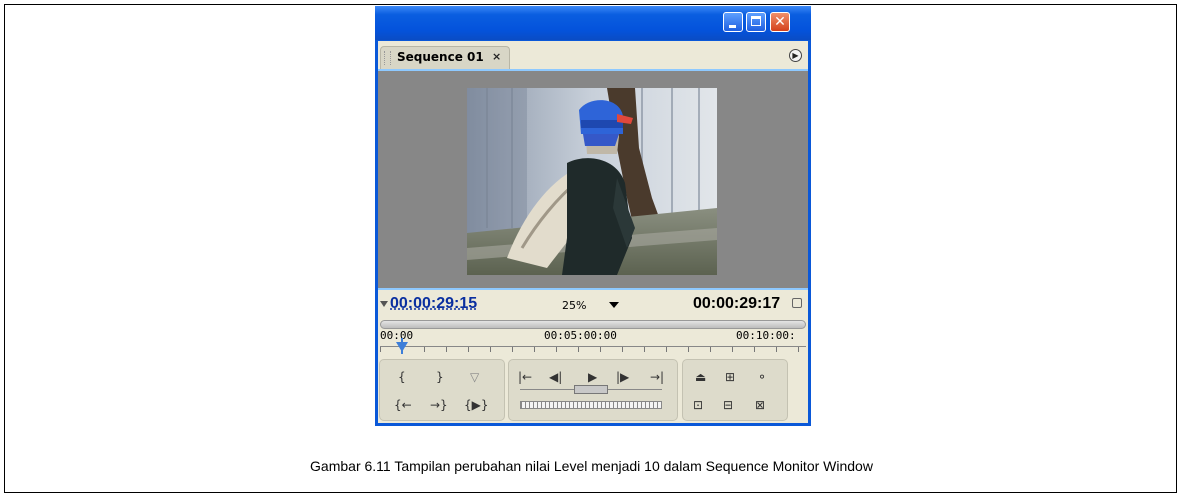 The image size is (1183, 498). What do you see at coordinates (476, 405) in the screenshot?
I see `play-in-to-out-icon: {▶}` at bounding box center [476, 405].